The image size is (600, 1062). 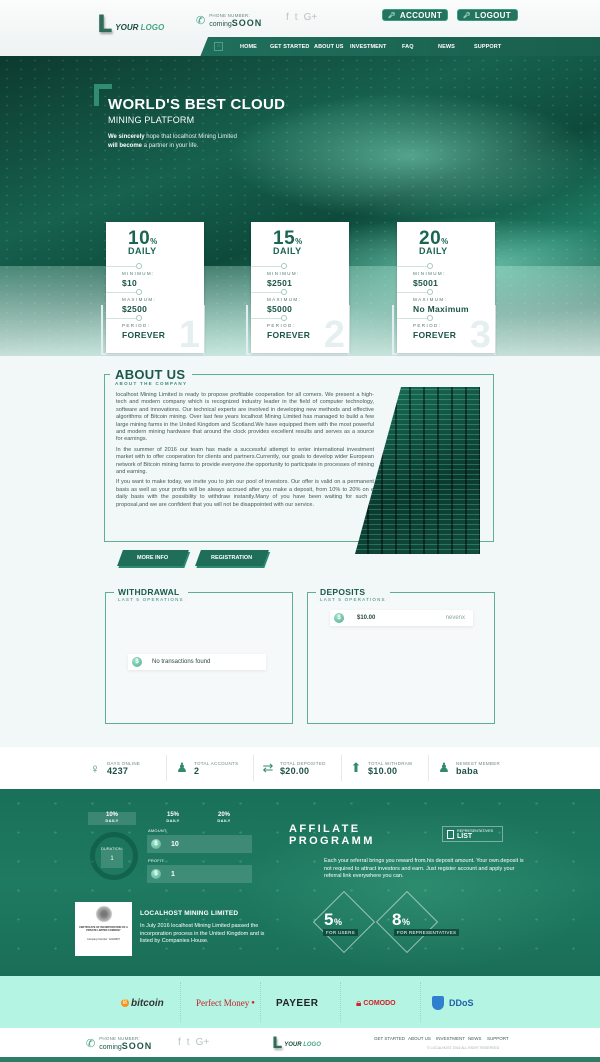 I want to click on member-icon: ♟, so click(x=444, y=767).